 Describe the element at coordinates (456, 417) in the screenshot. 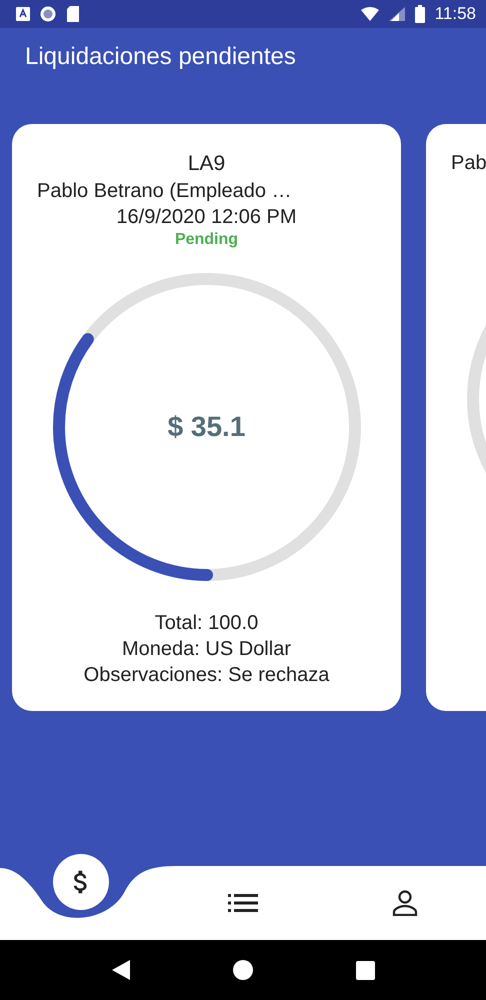

I see `settlement-card: Pab` at that location.